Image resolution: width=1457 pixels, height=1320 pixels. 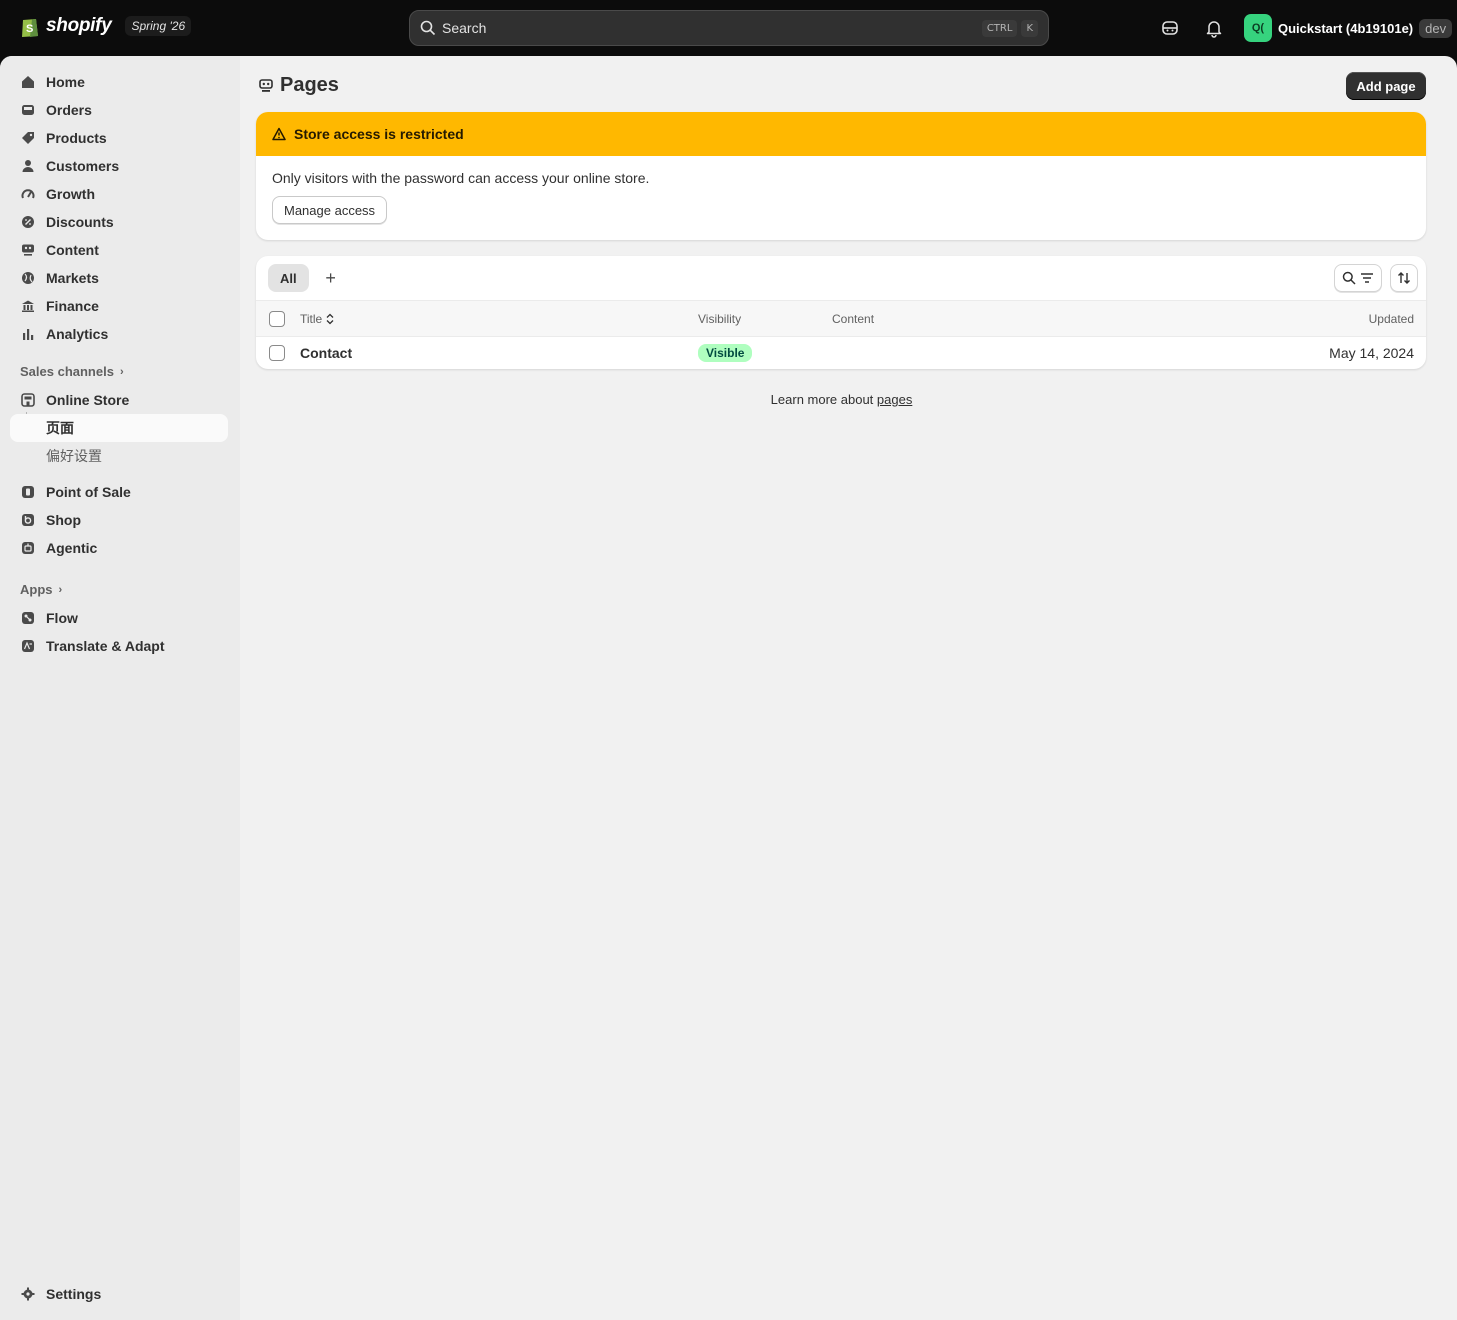 I want to click on sidebar-item-label: Customers, so click(x=83, y=166).